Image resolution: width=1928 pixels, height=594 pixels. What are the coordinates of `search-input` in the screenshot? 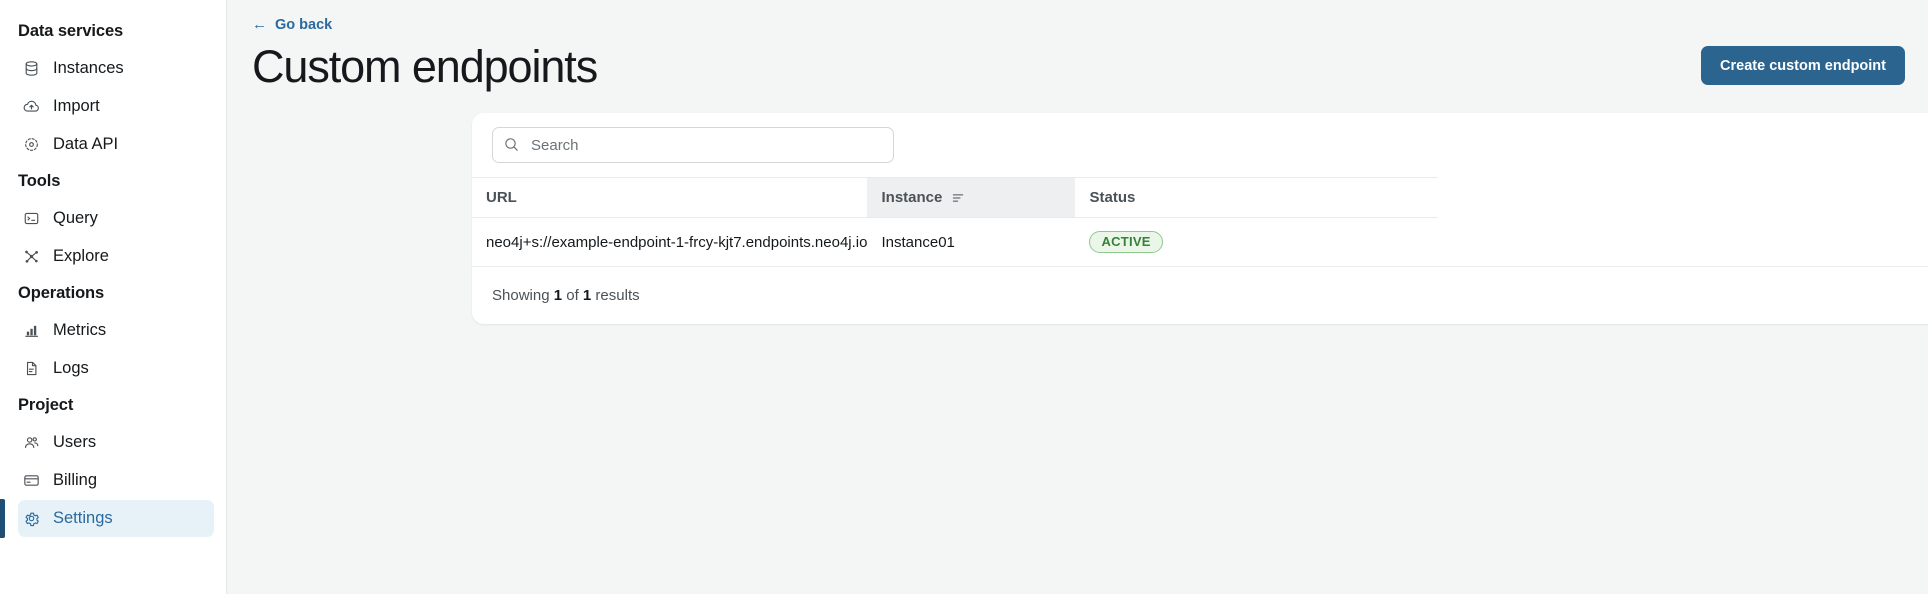 It's located at (693, 145).